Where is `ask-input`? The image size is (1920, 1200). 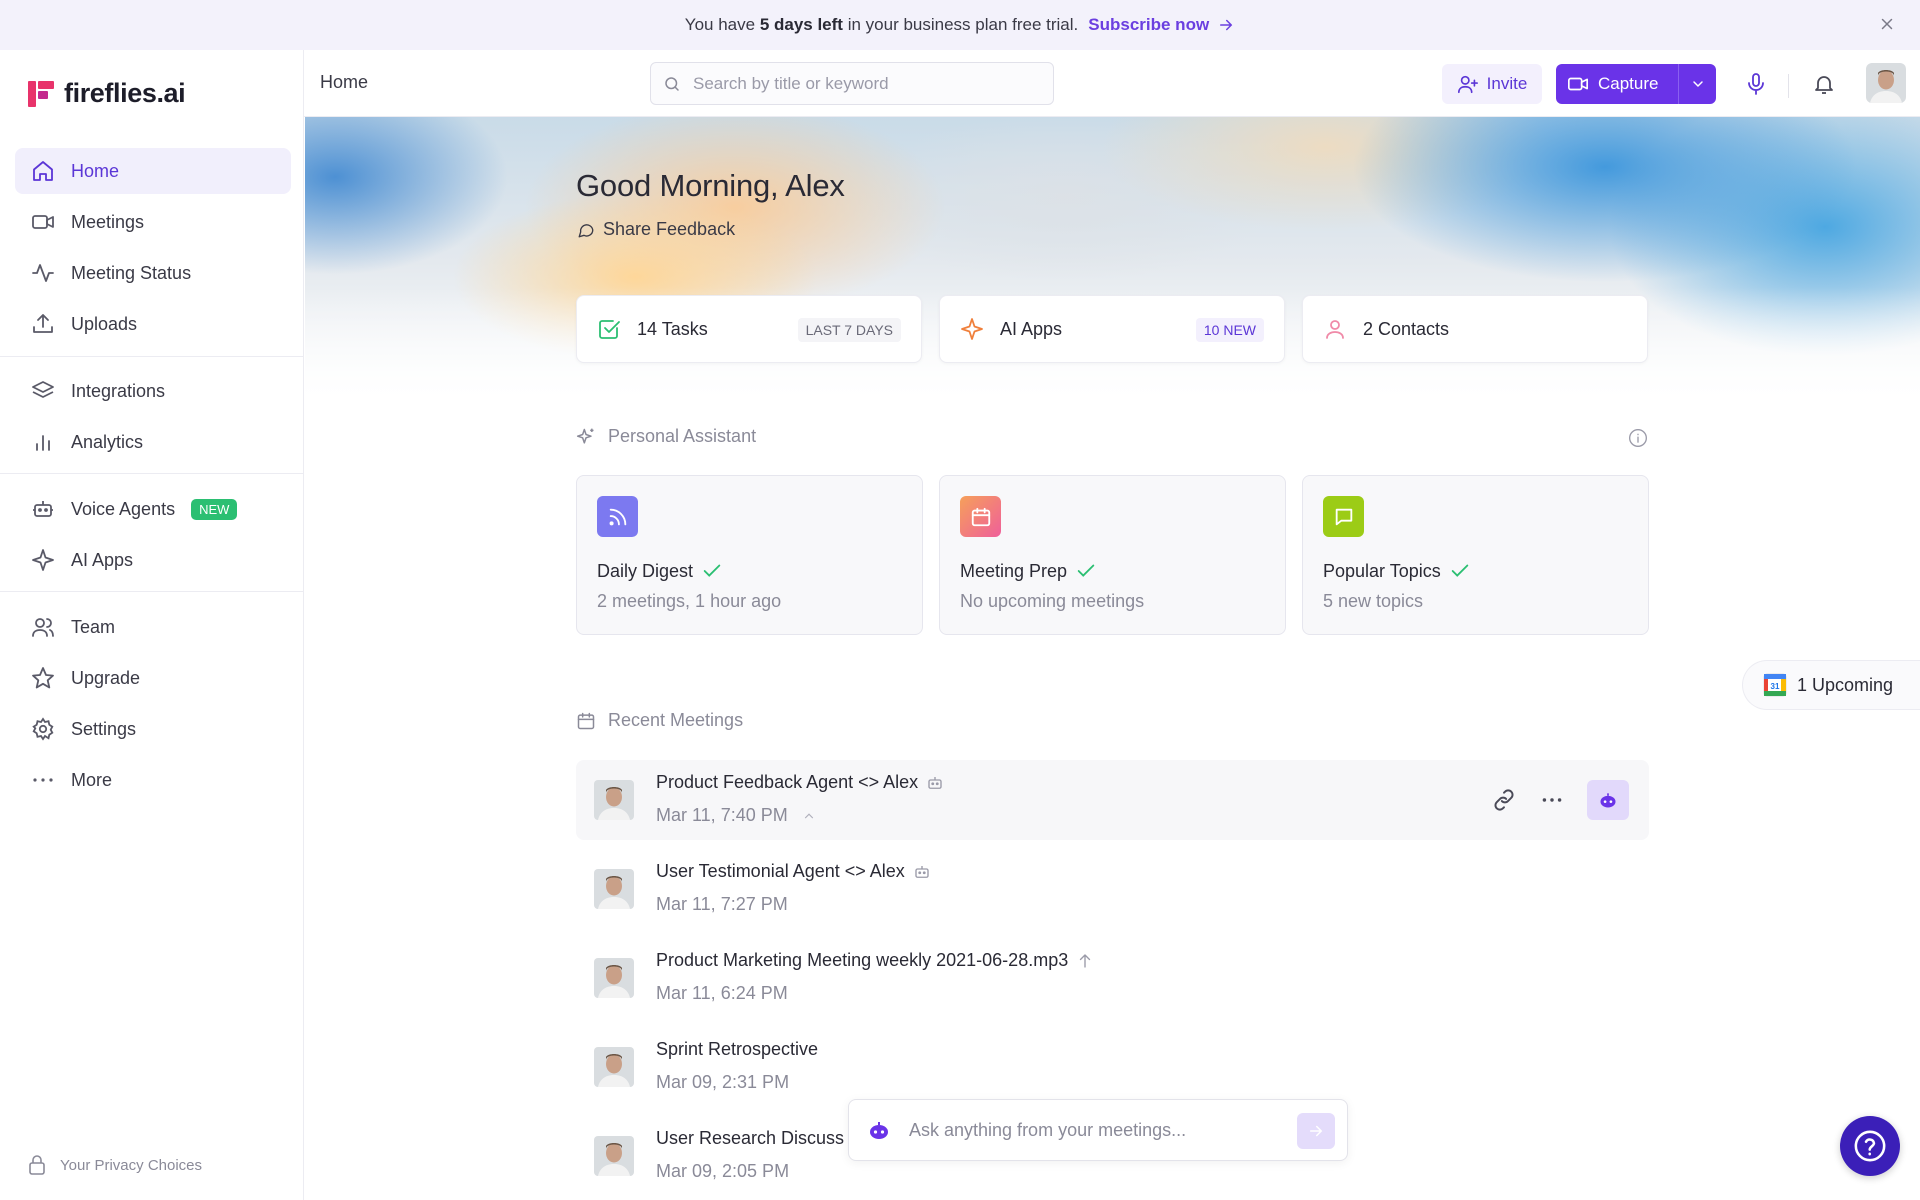
ask-input is located at coordinates (1094, 1130).